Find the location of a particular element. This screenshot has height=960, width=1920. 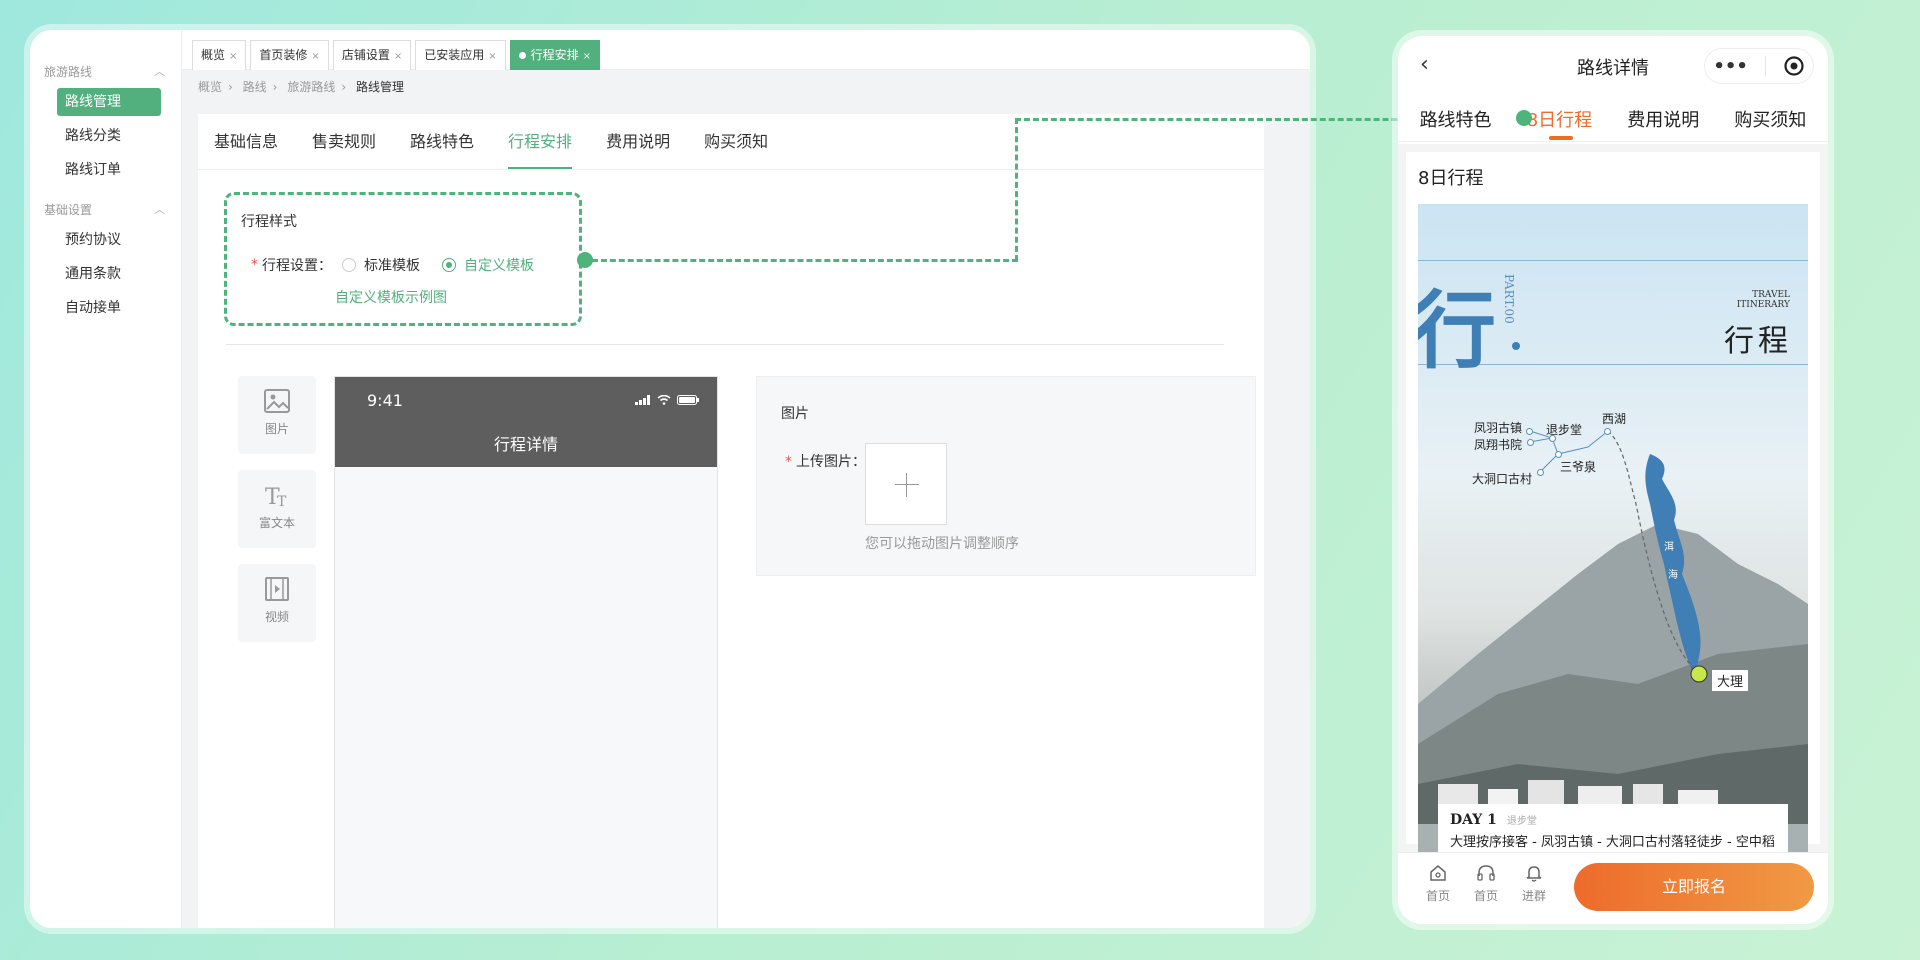

widget-rich-text: TT 富文本 is located at coordinates (277, 509).